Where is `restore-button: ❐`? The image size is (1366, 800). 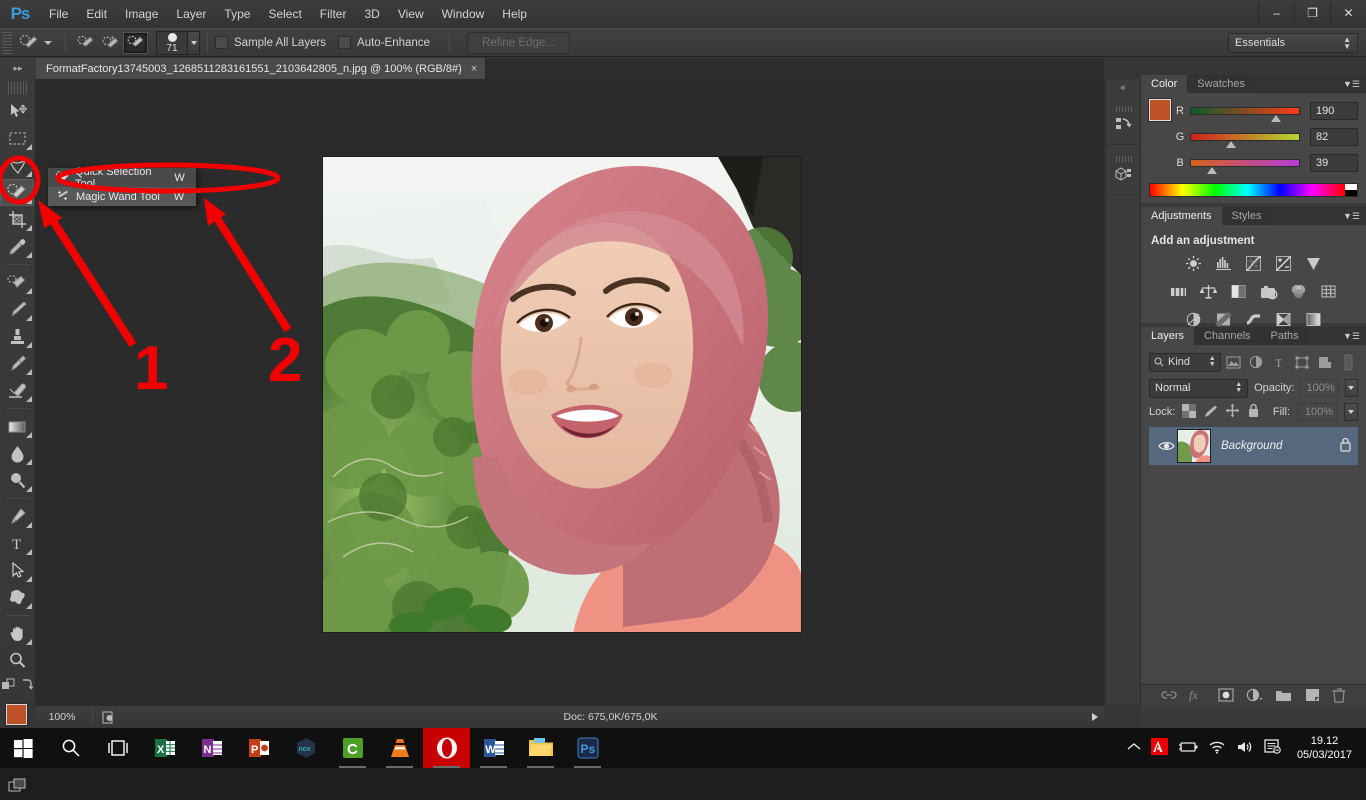
restore-button: ❐ is located at coordinates (1312, 13).